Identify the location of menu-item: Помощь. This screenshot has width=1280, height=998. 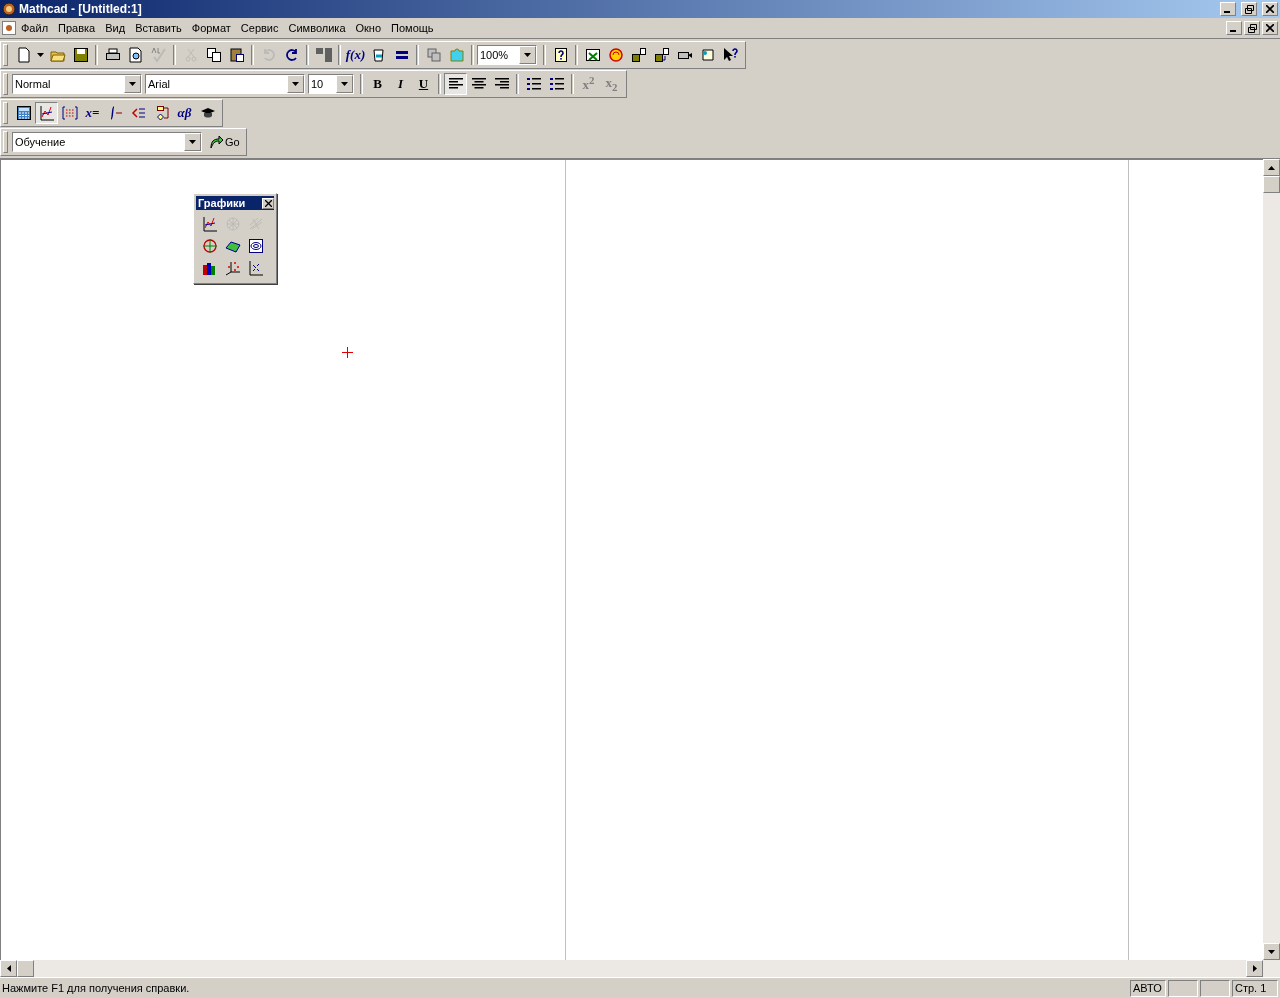
(412, 28).